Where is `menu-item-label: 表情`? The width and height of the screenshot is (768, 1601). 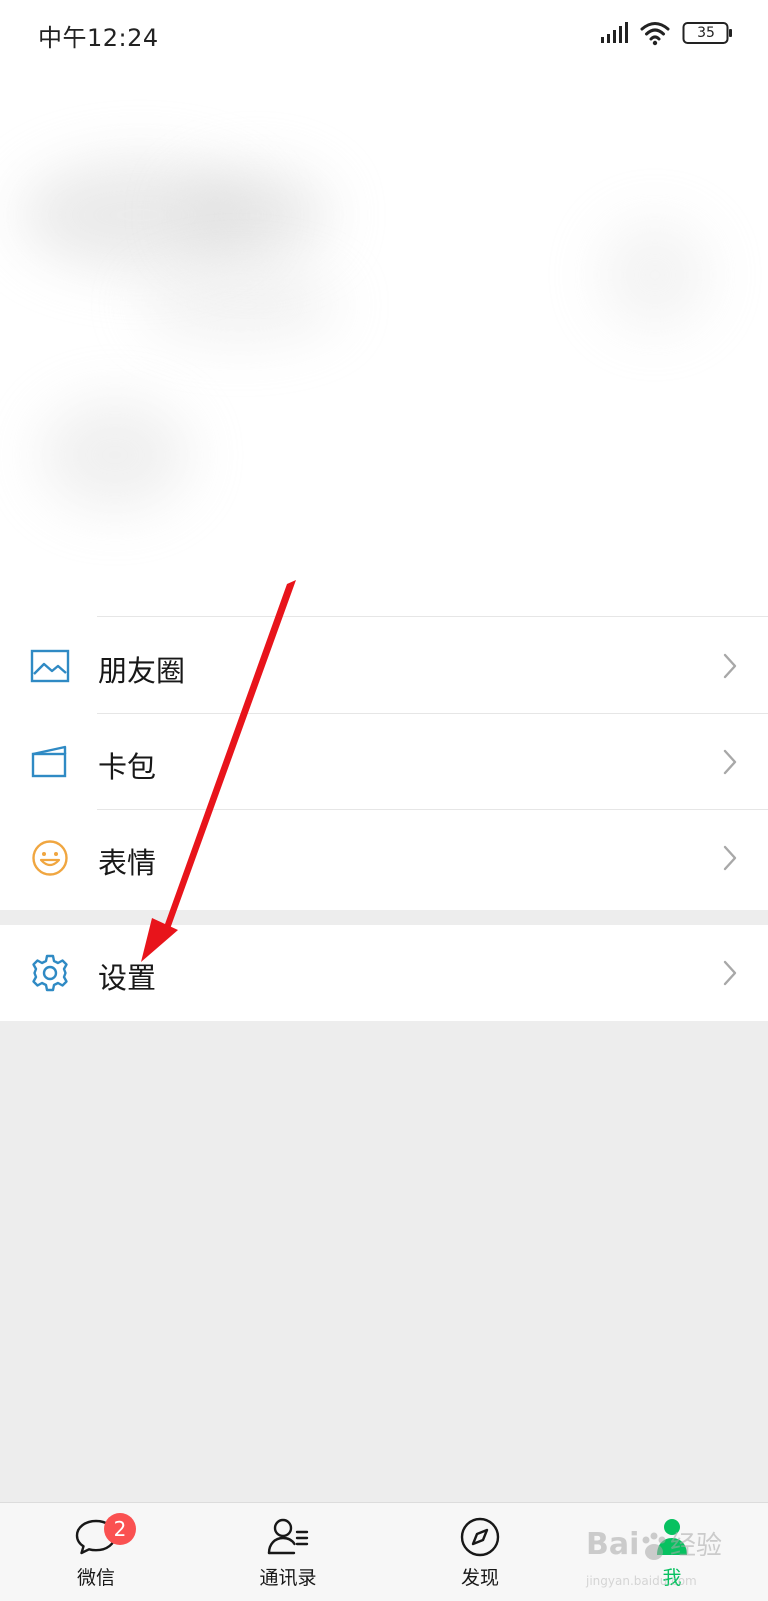 menu-item-label: 表情 is located at coordinates (127, 863).